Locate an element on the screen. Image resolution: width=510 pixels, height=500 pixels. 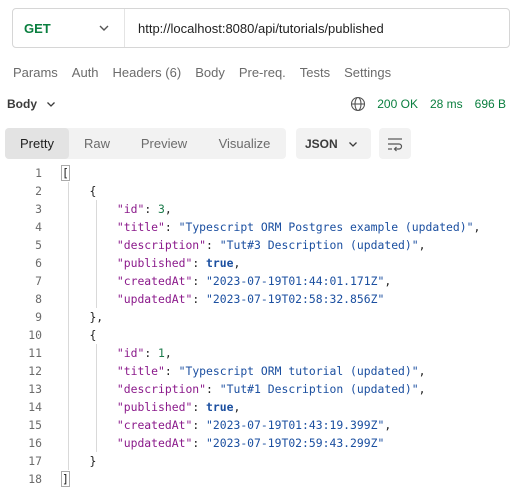
json-number: 1 is located at coordinates (161, 353).